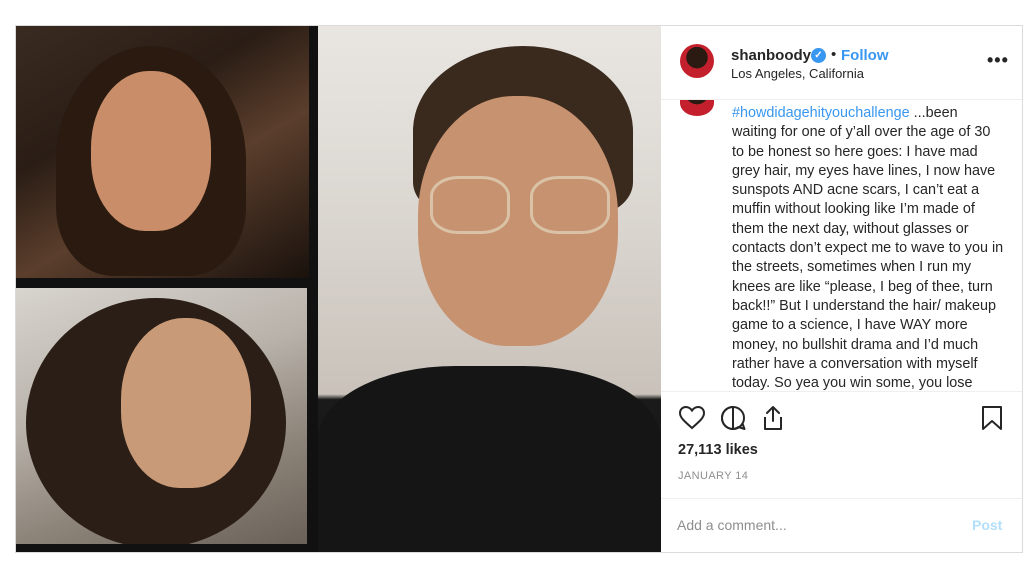  Describe the element at coordinates (987, 525) in the screenshot. I see `post-comment-button: Post` at that location.